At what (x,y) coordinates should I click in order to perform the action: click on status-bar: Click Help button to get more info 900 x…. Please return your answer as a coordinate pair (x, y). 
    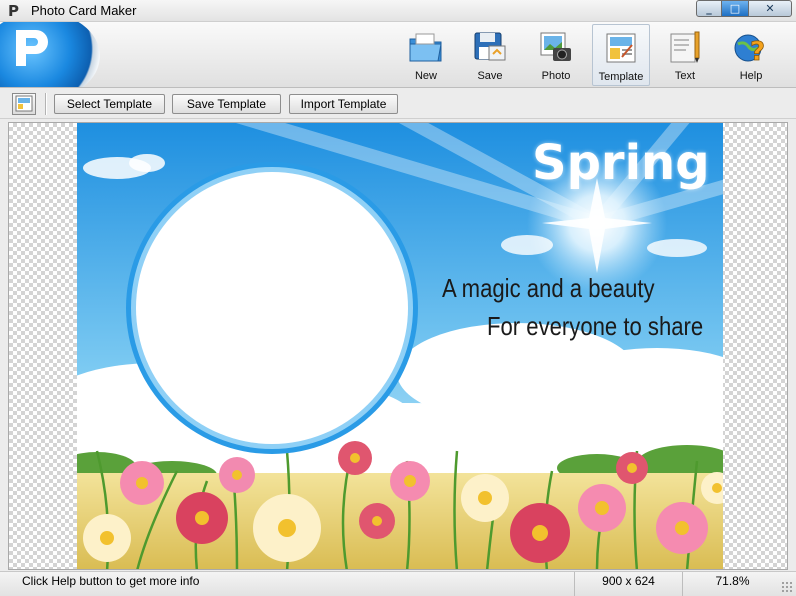
    Looking at the image, I should click on (398, 583).